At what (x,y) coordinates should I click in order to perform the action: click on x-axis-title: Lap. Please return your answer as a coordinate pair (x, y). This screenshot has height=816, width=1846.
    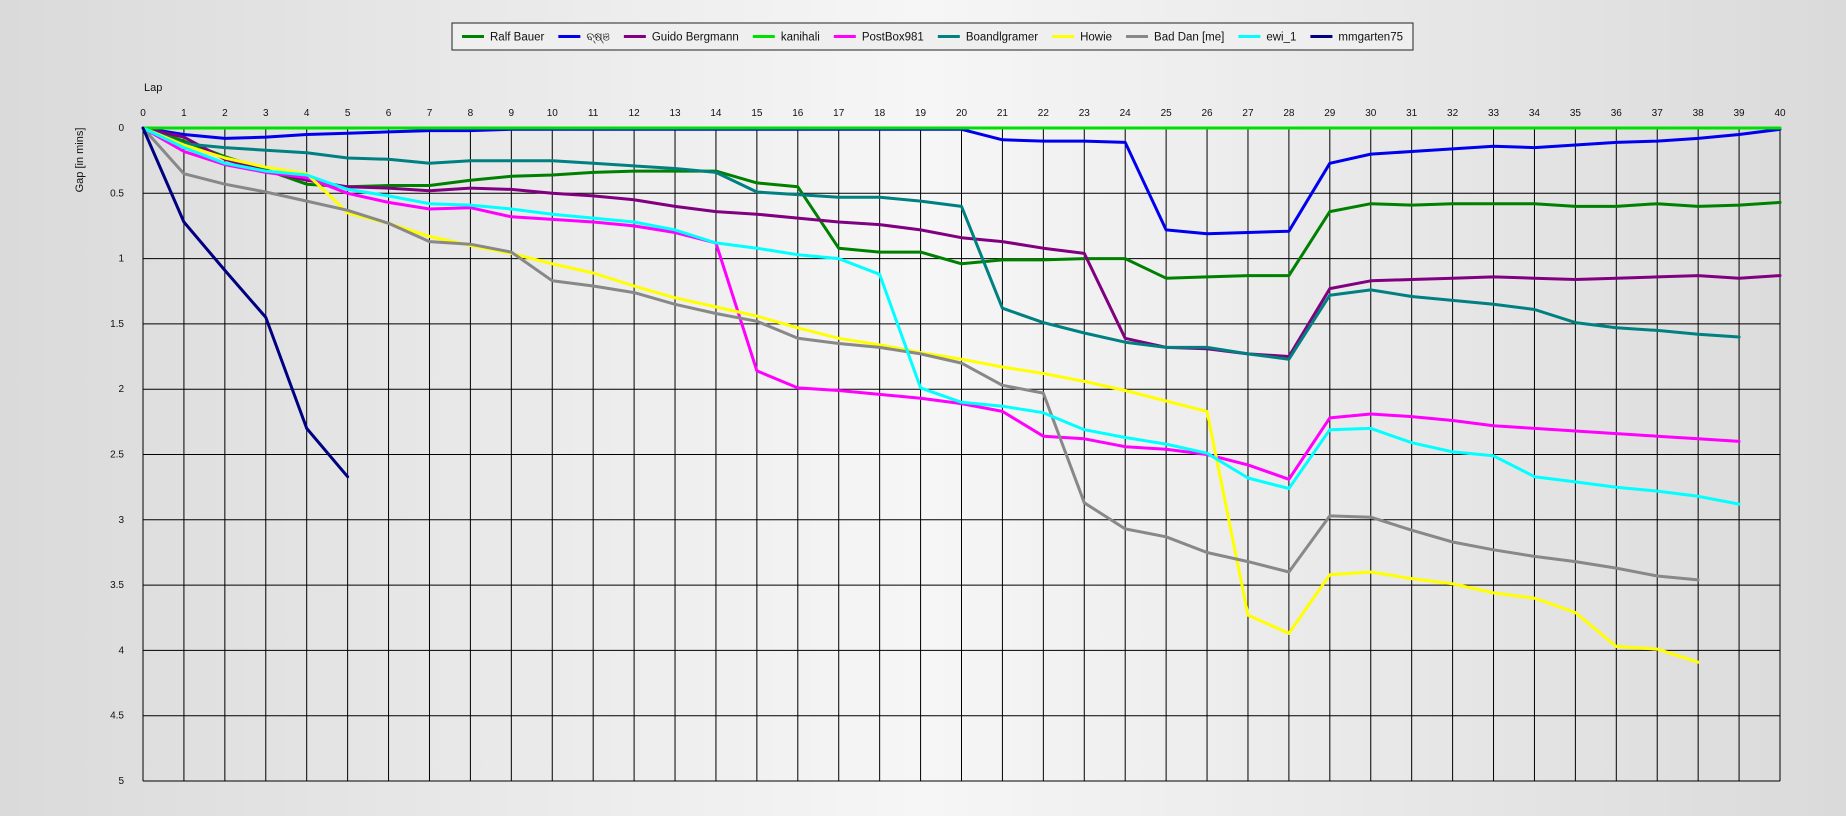
    Looking at the image, I should click on (153, 88).